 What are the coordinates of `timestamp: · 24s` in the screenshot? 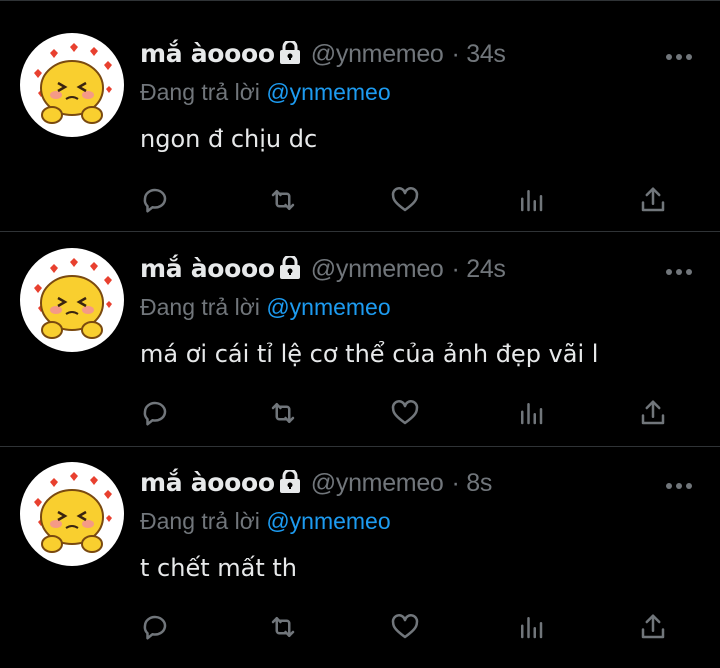 It's located at (479, 269).